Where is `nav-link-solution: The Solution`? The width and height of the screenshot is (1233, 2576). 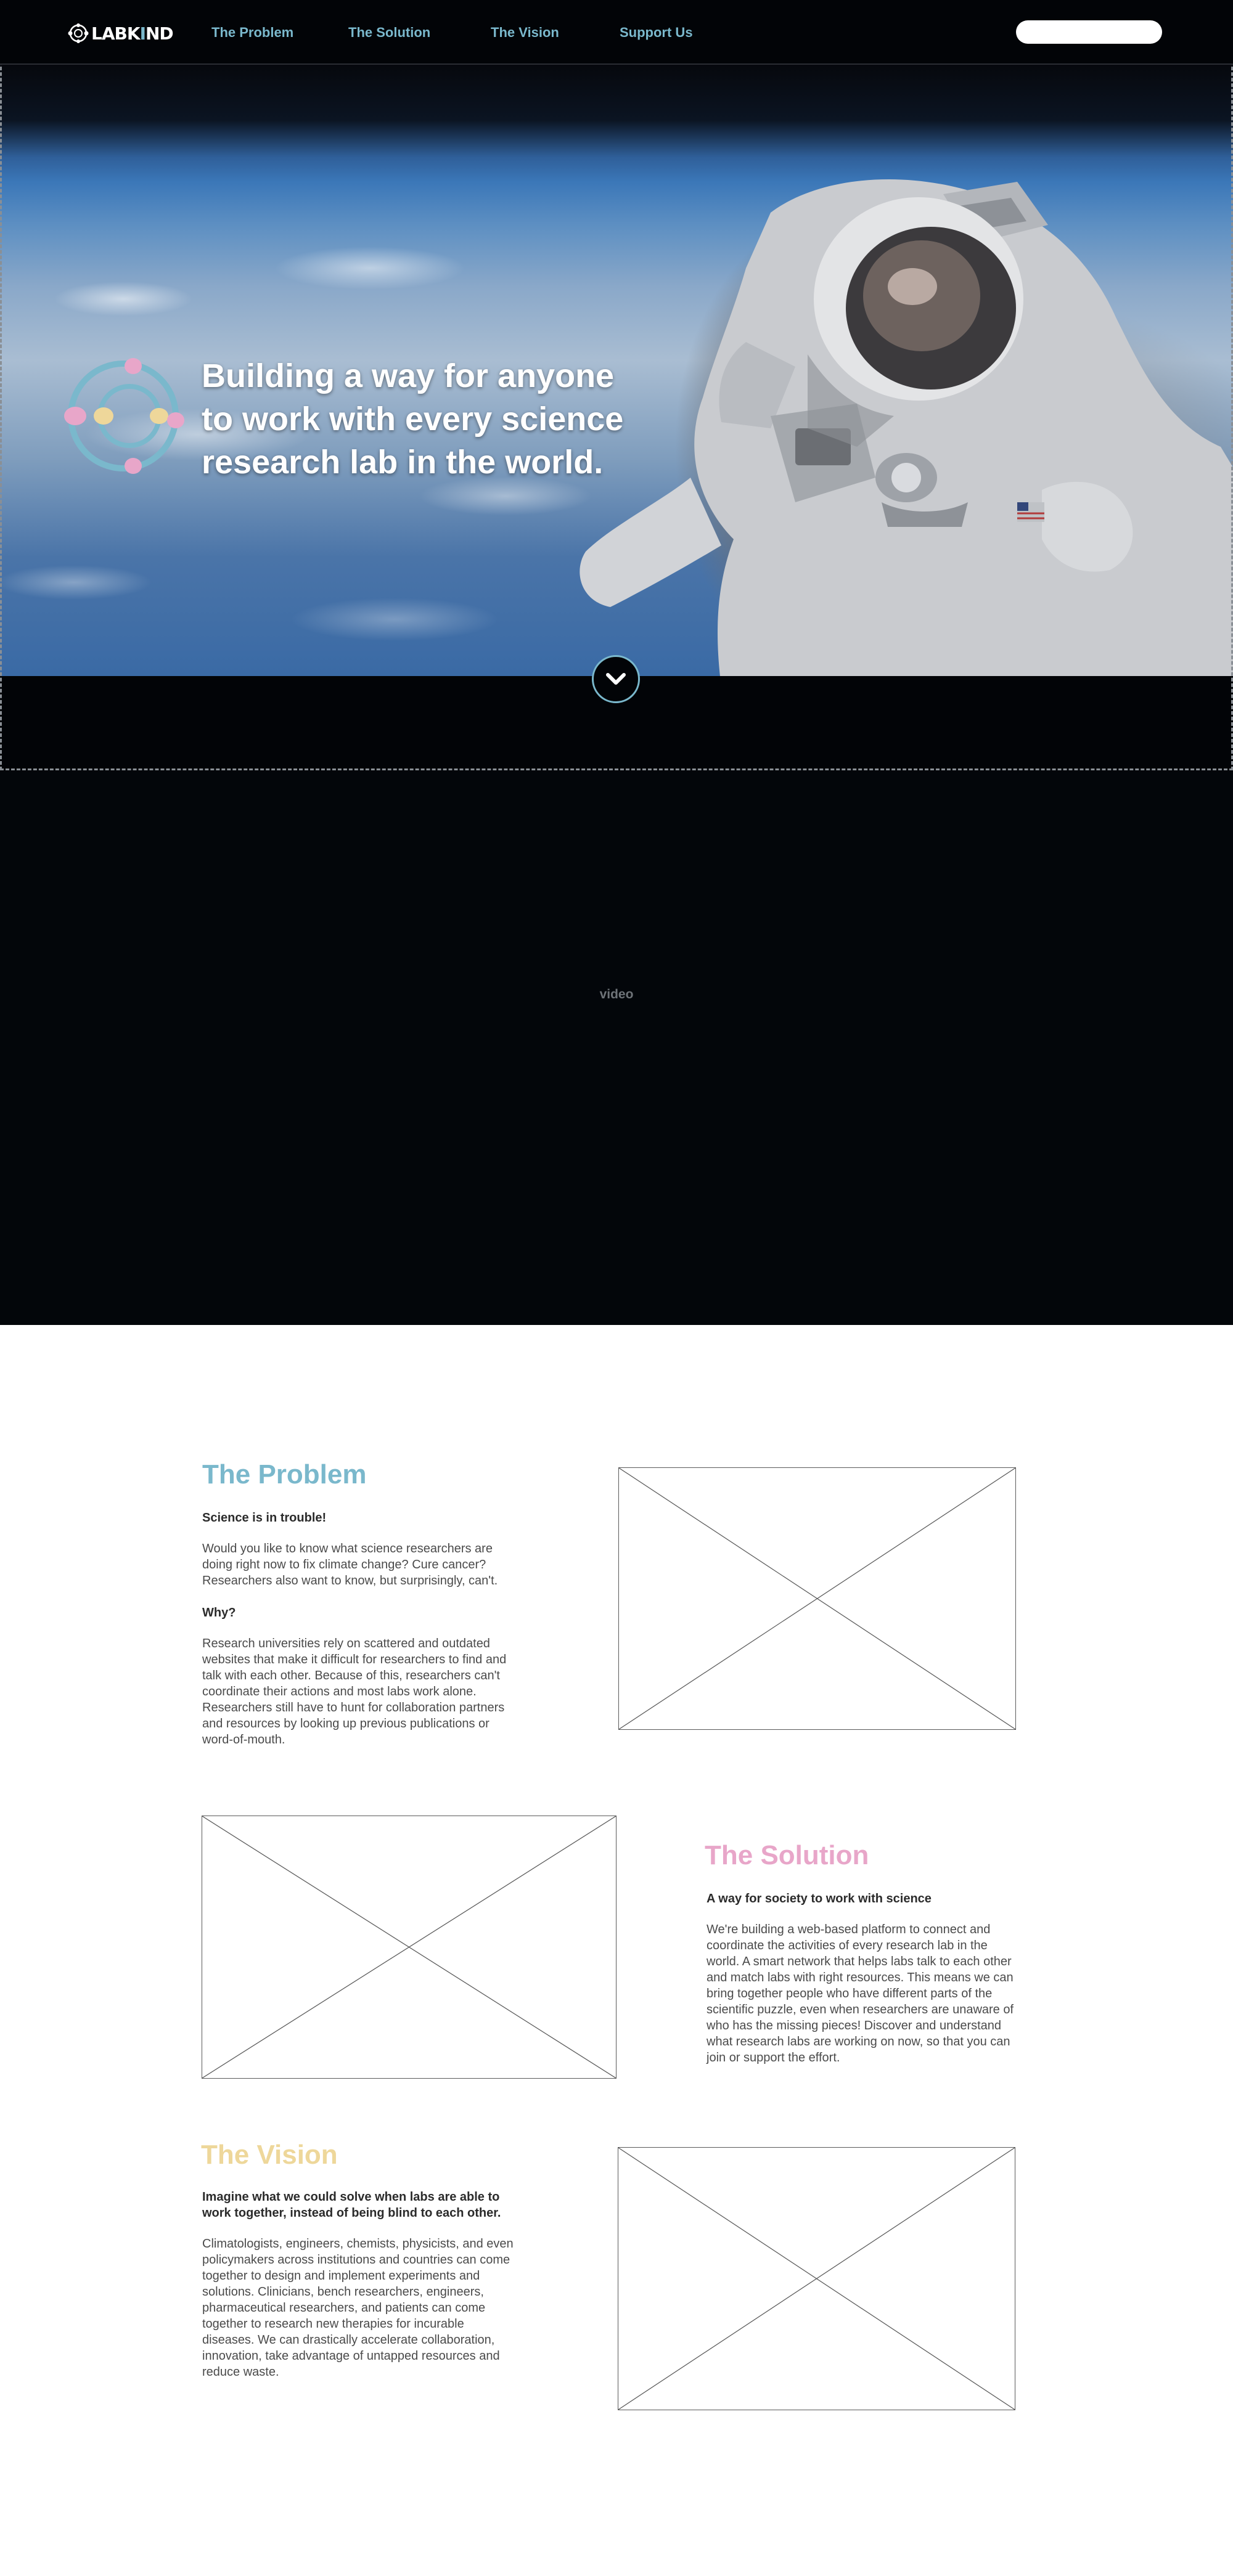 nav-link-solution: The Solution is located at coordinates (389, 33).